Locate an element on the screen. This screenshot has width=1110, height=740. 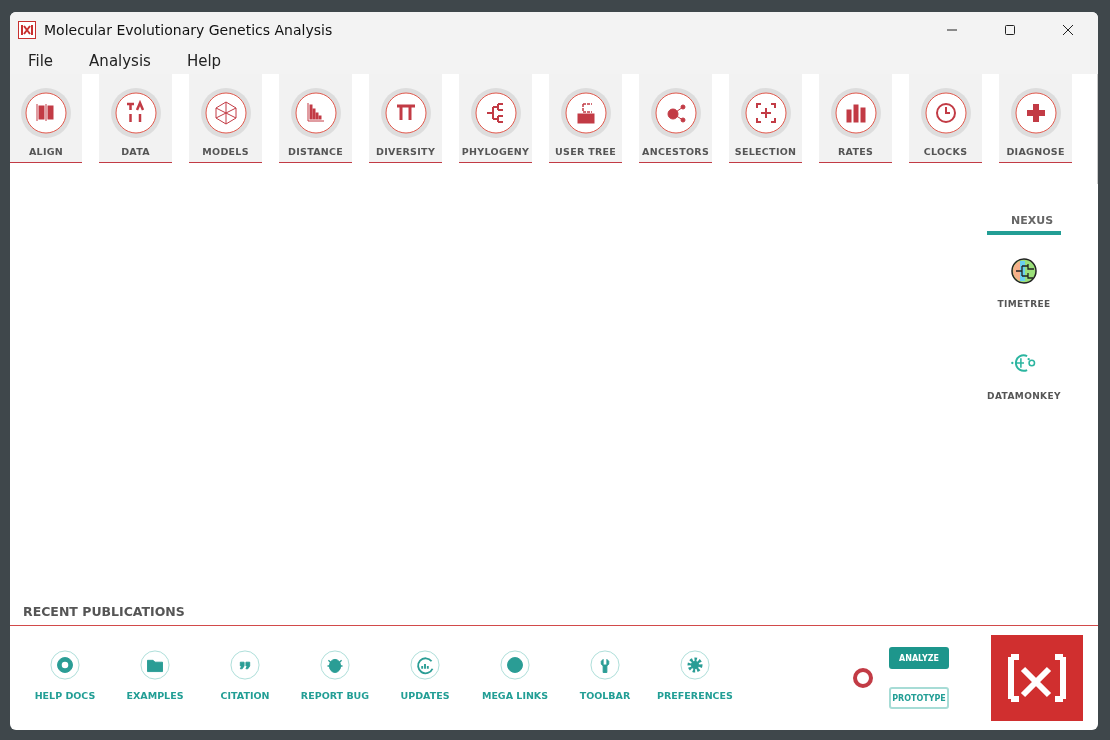
letters-icon is located at coordinates (135, 113).